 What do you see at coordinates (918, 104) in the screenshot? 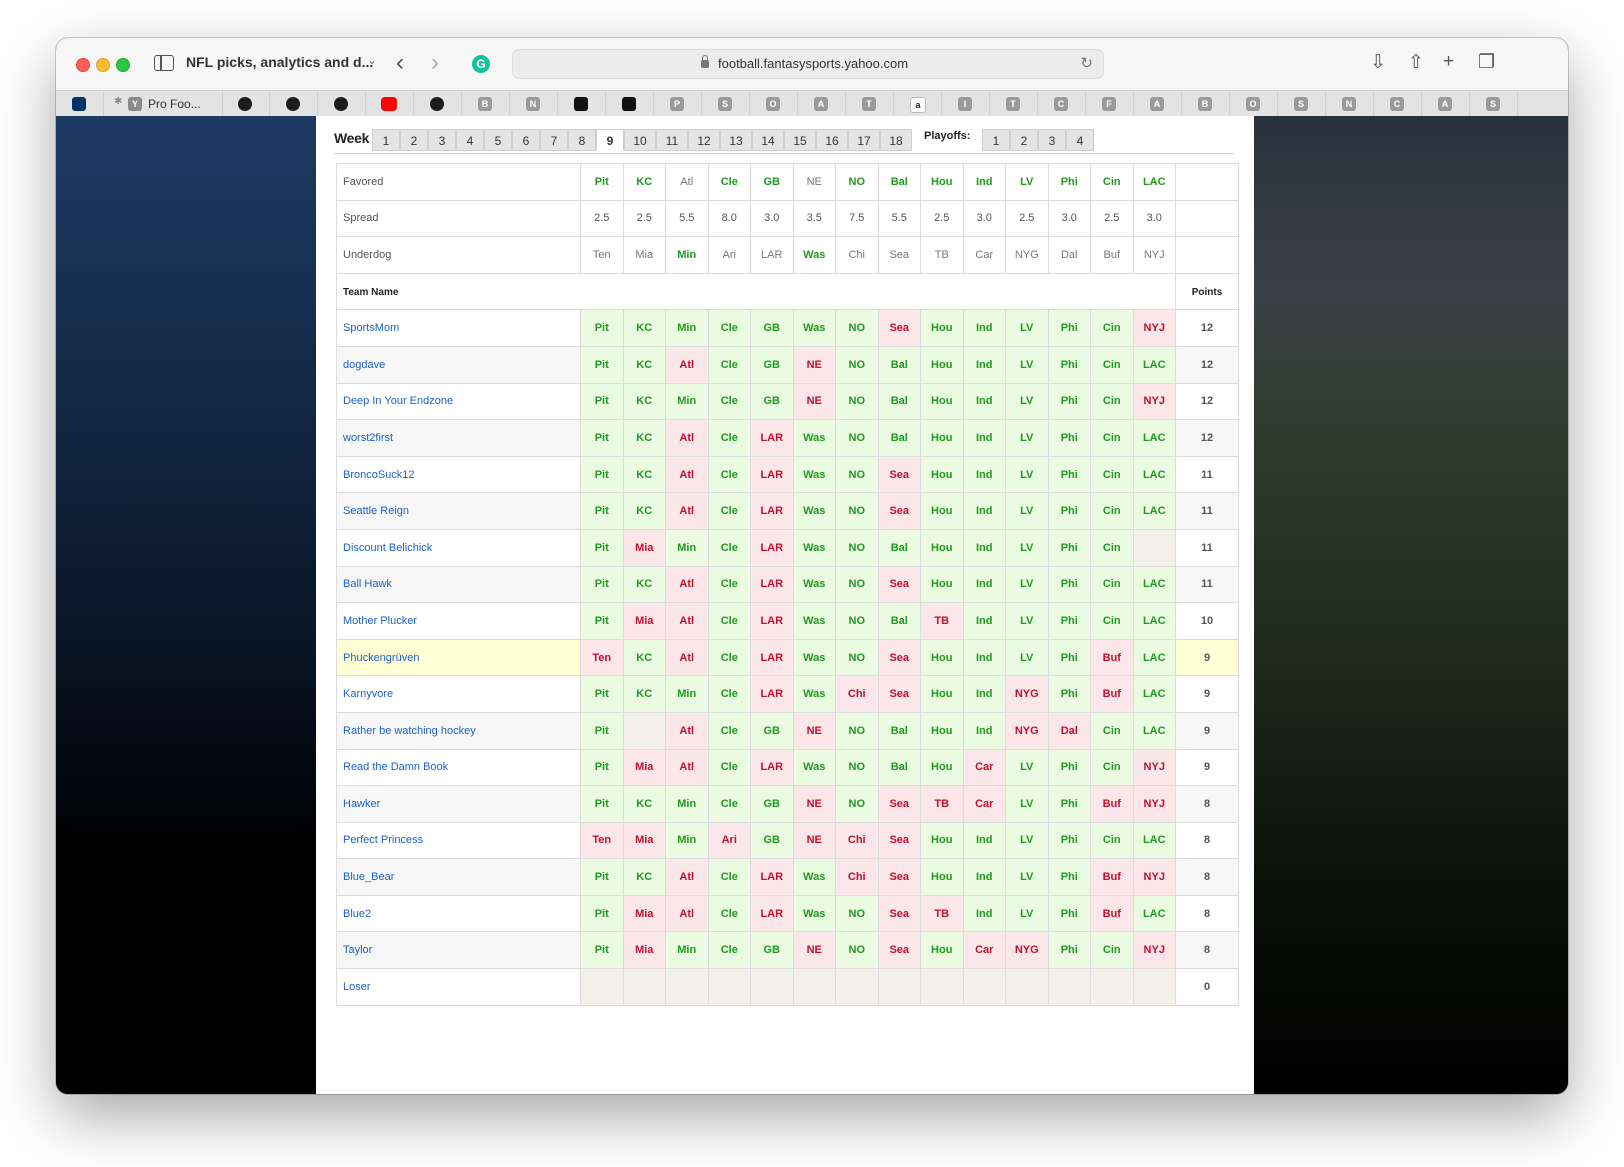
I see `pinned-tab: a` at bounding box center [918, 104].